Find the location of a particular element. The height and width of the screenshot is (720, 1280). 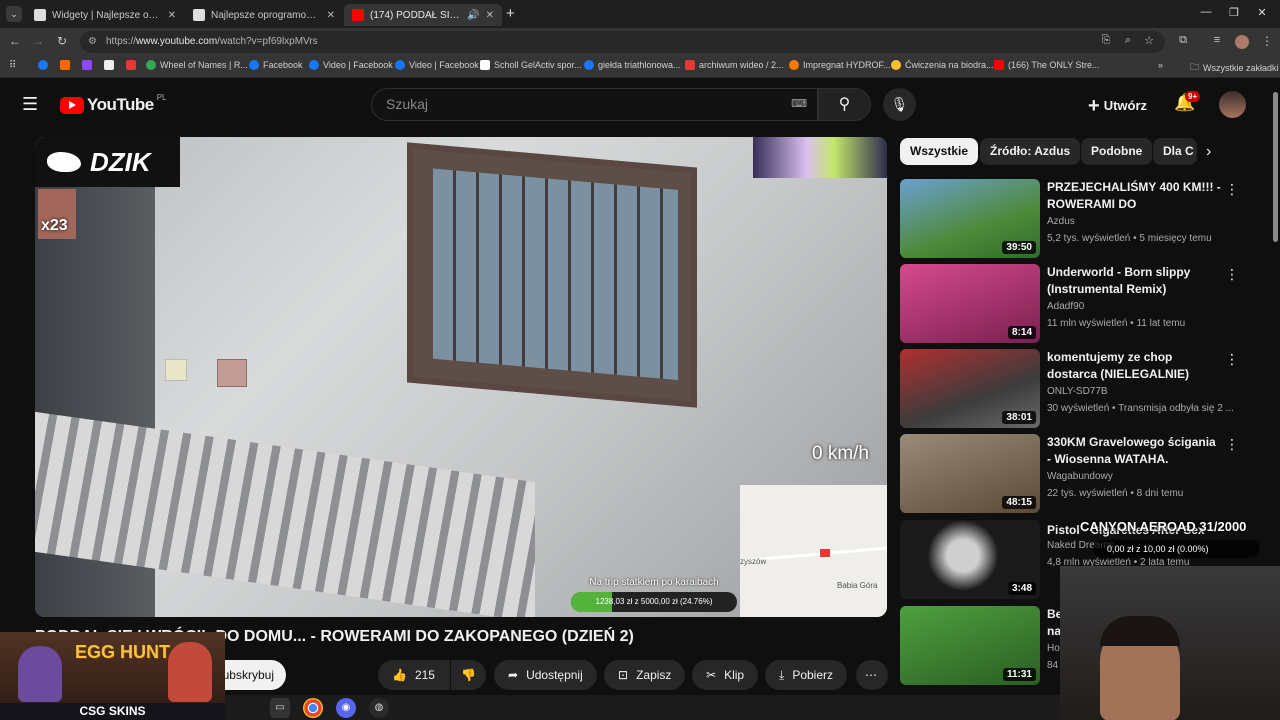

tab-title: Widgety | Najlepsze oprogramowanie is located at coordinates (107, 15).